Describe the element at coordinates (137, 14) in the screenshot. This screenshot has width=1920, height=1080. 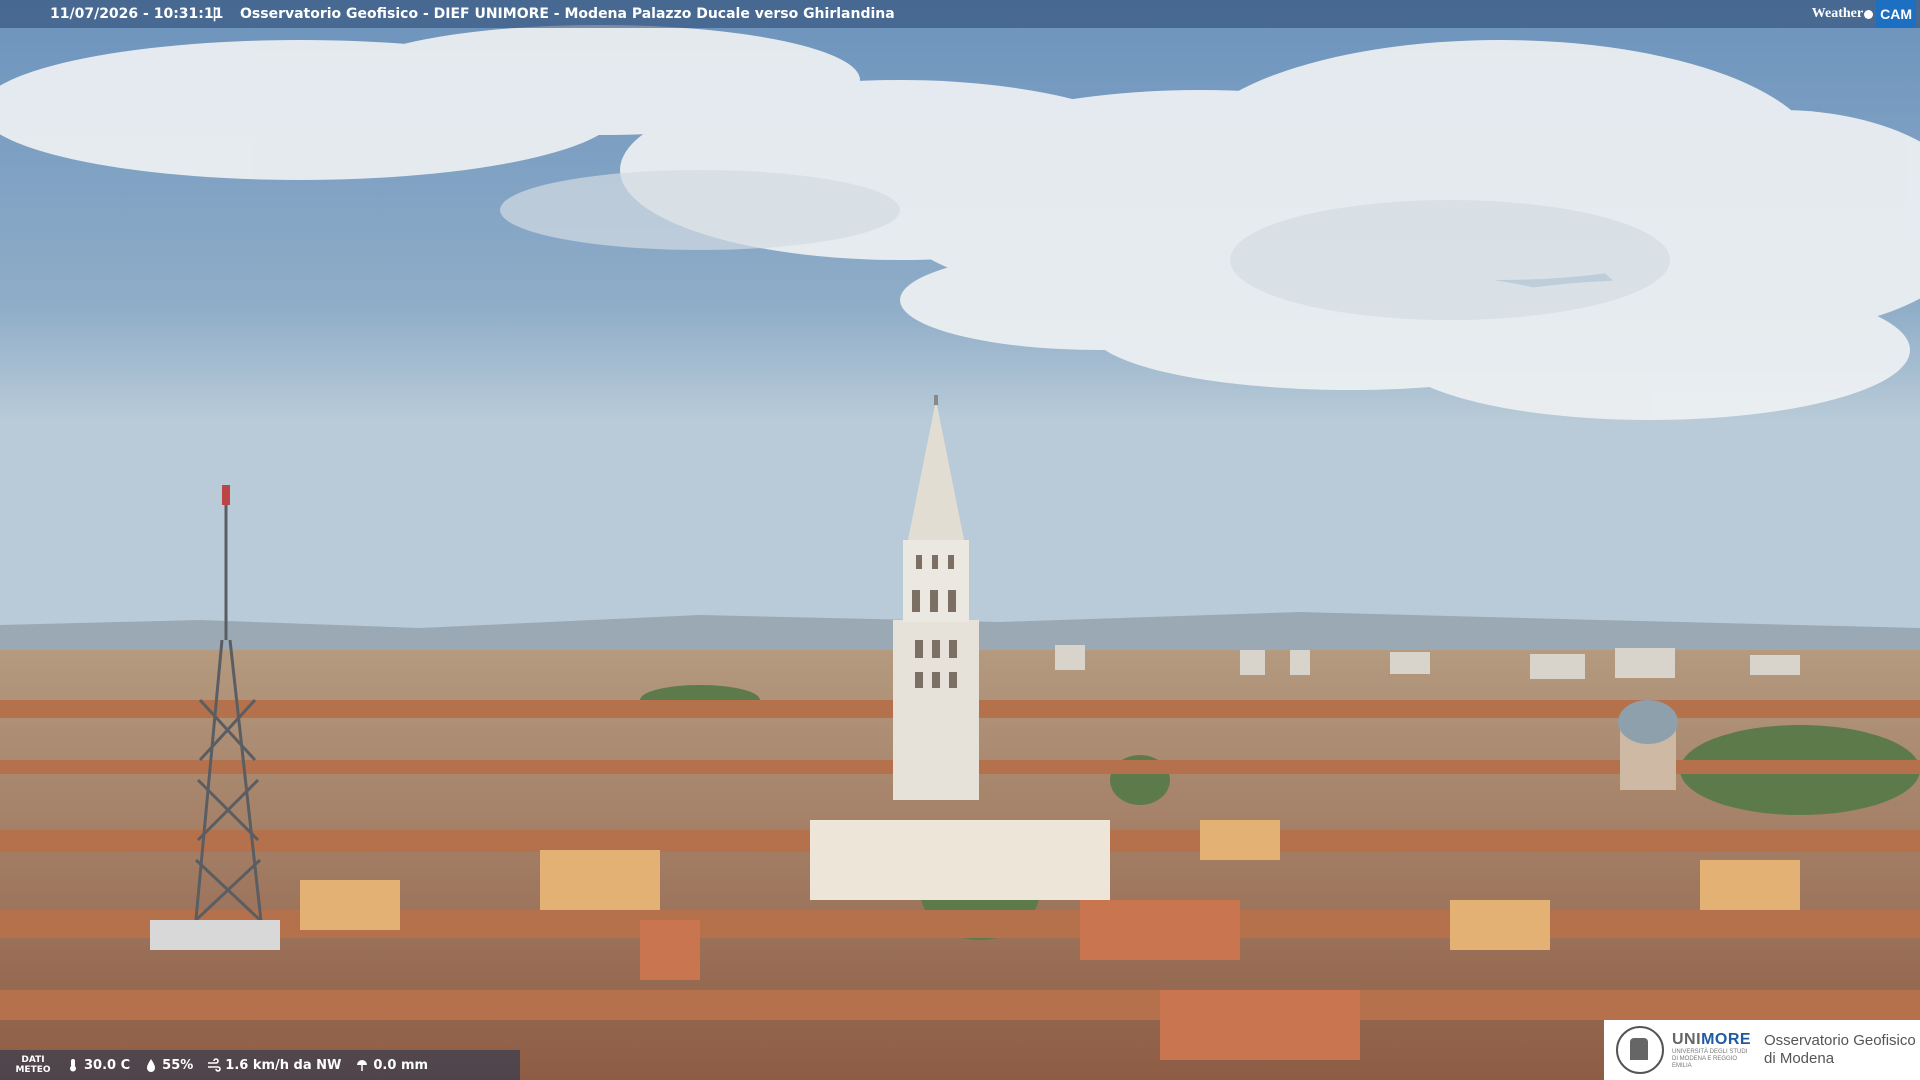
I see `timestamp: 11/07/2026 - 10:31:11` at that location.